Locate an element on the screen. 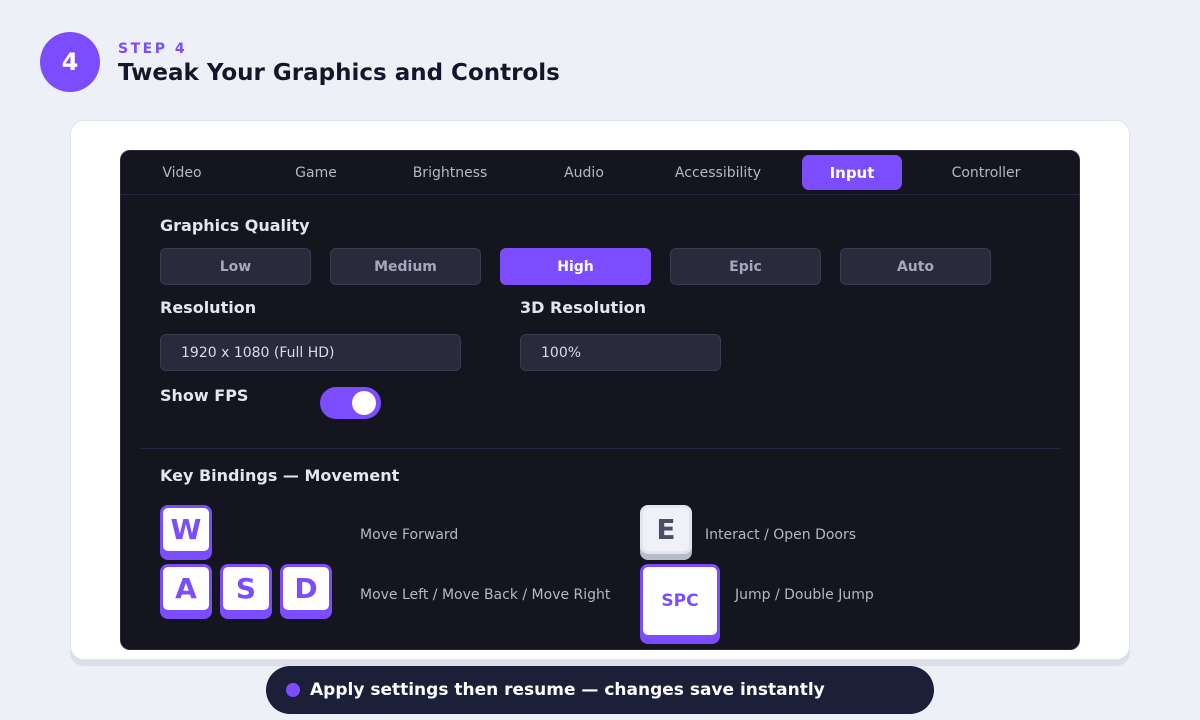 The image size is (1200, 720). binding-jump-label: Jump / Double Jump is located at coordinates (804, 595).